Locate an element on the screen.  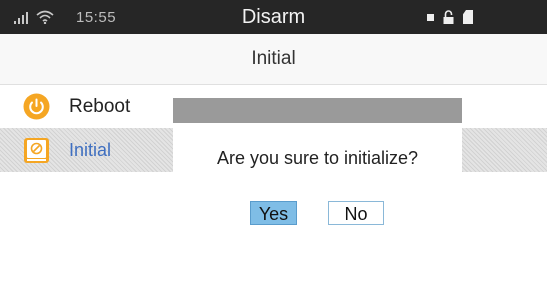
status-right is located at coordinates (450, 17).